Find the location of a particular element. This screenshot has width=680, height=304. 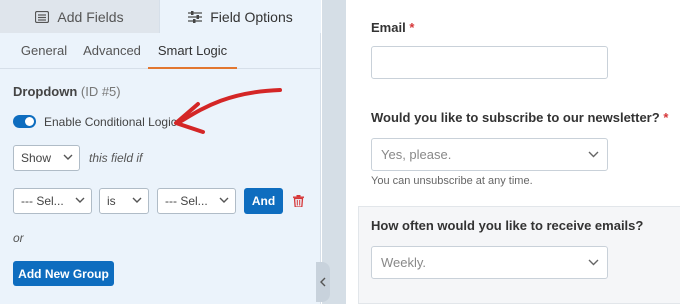

subtab-advanced: Advanced is located at coordinates (112, 51).